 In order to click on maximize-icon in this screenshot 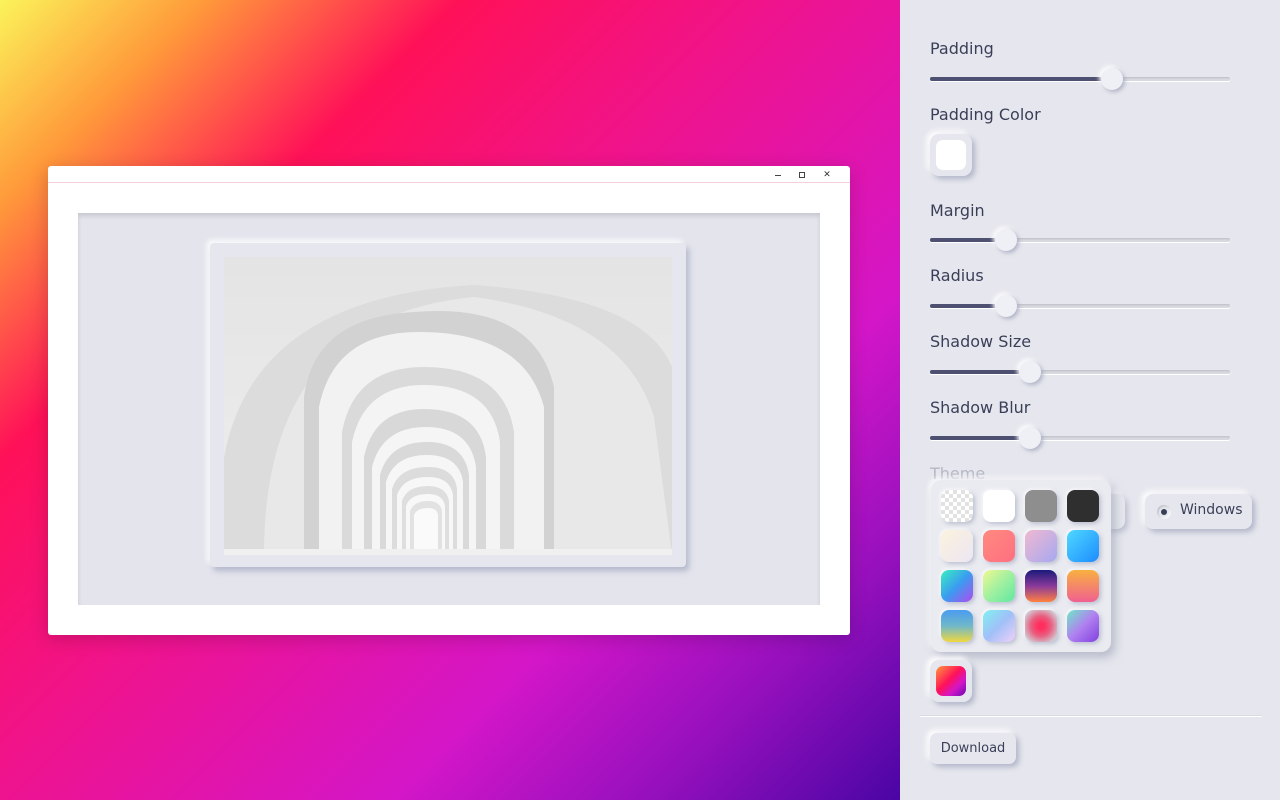, I will do `click(802, 175)`.